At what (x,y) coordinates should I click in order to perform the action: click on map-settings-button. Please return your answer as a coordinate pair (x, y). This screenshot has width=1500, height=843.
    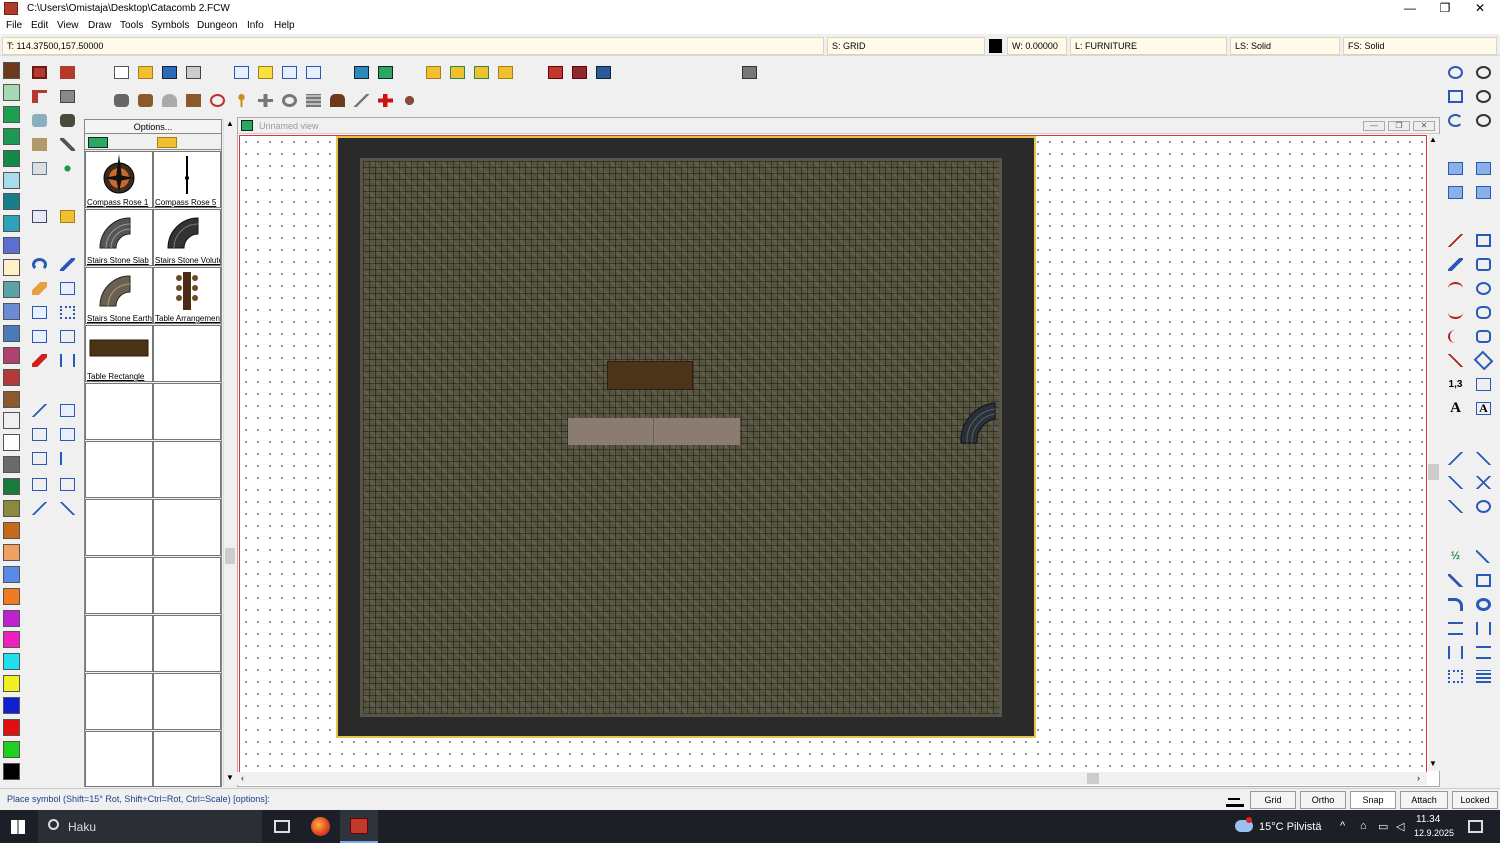
    Looking at the image, I should click on (39, 168).